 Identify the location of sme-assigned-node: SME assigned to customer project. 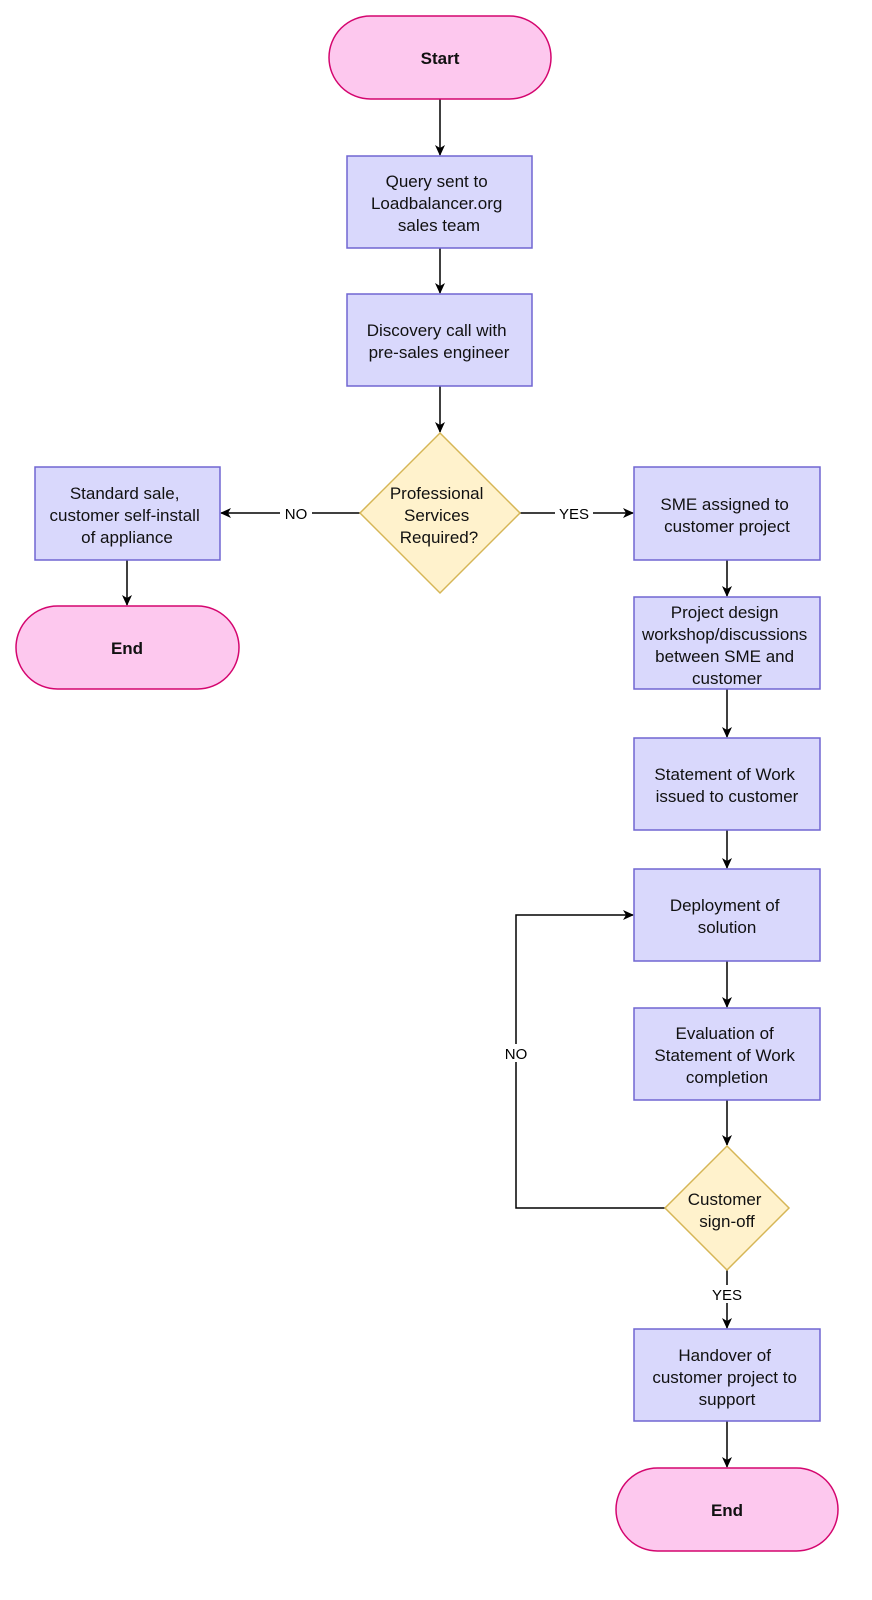
(727, 513).